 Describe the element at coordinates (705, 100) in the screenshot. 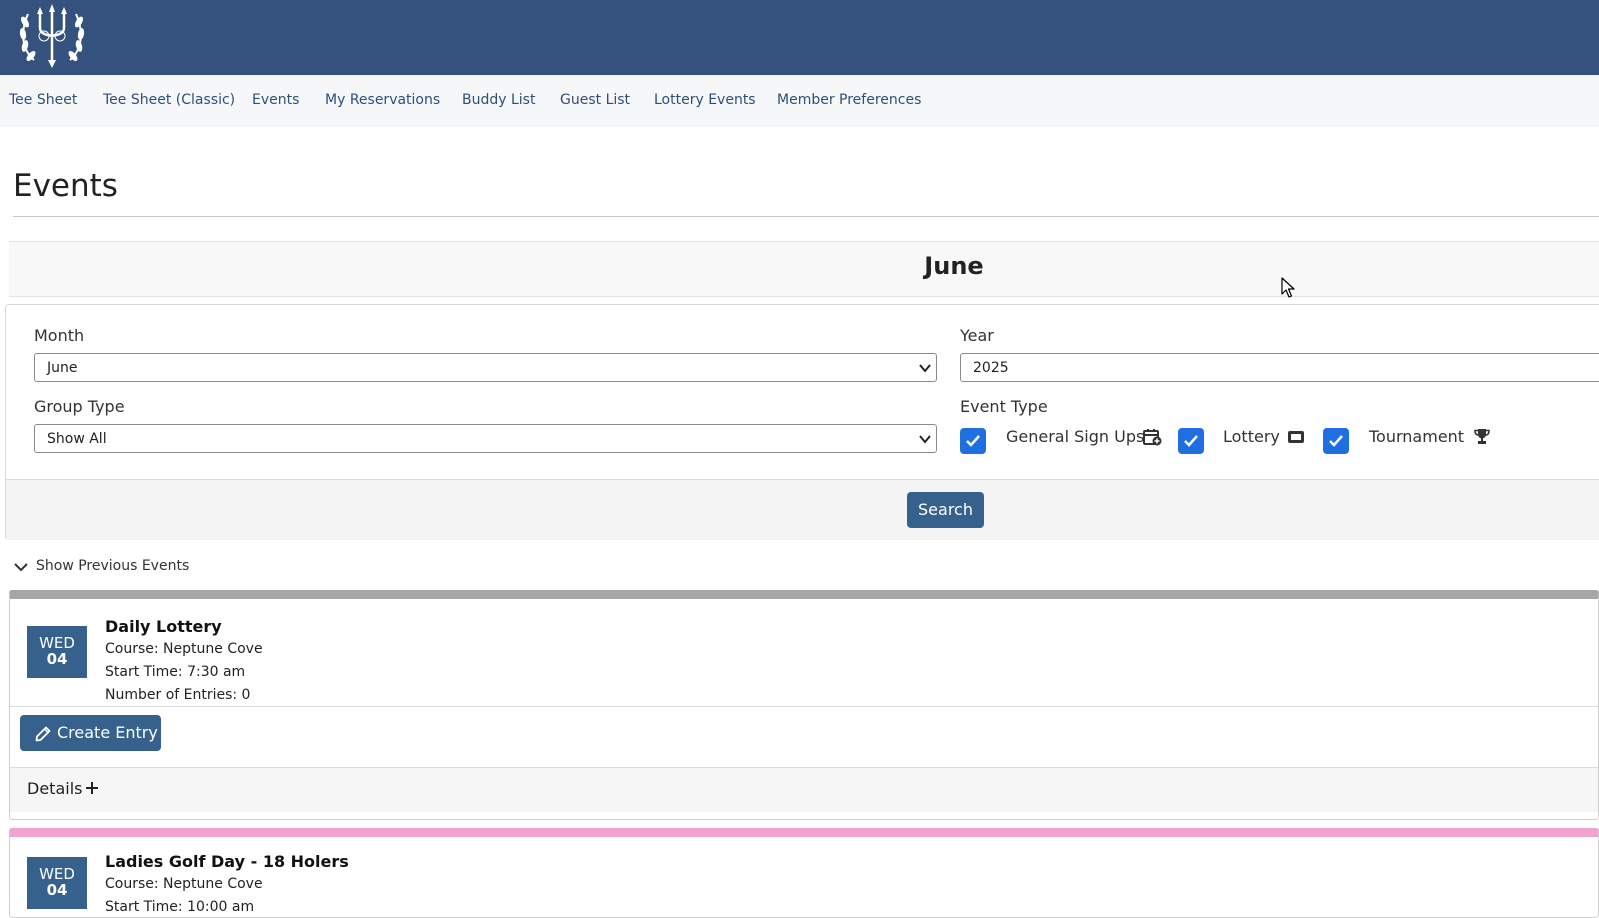

I see `nav-lottery-events: Lottery Events` at that location.